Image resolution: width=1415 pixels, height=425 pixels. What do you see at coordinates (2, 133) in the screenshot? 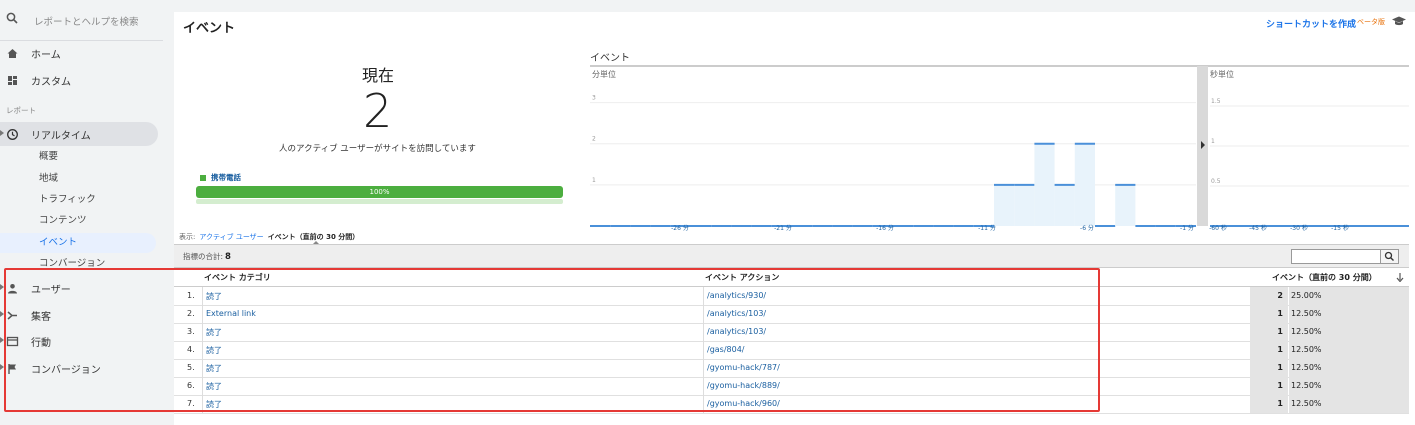
I see `collapse-caret-icon` at bounding box center [2, 133].